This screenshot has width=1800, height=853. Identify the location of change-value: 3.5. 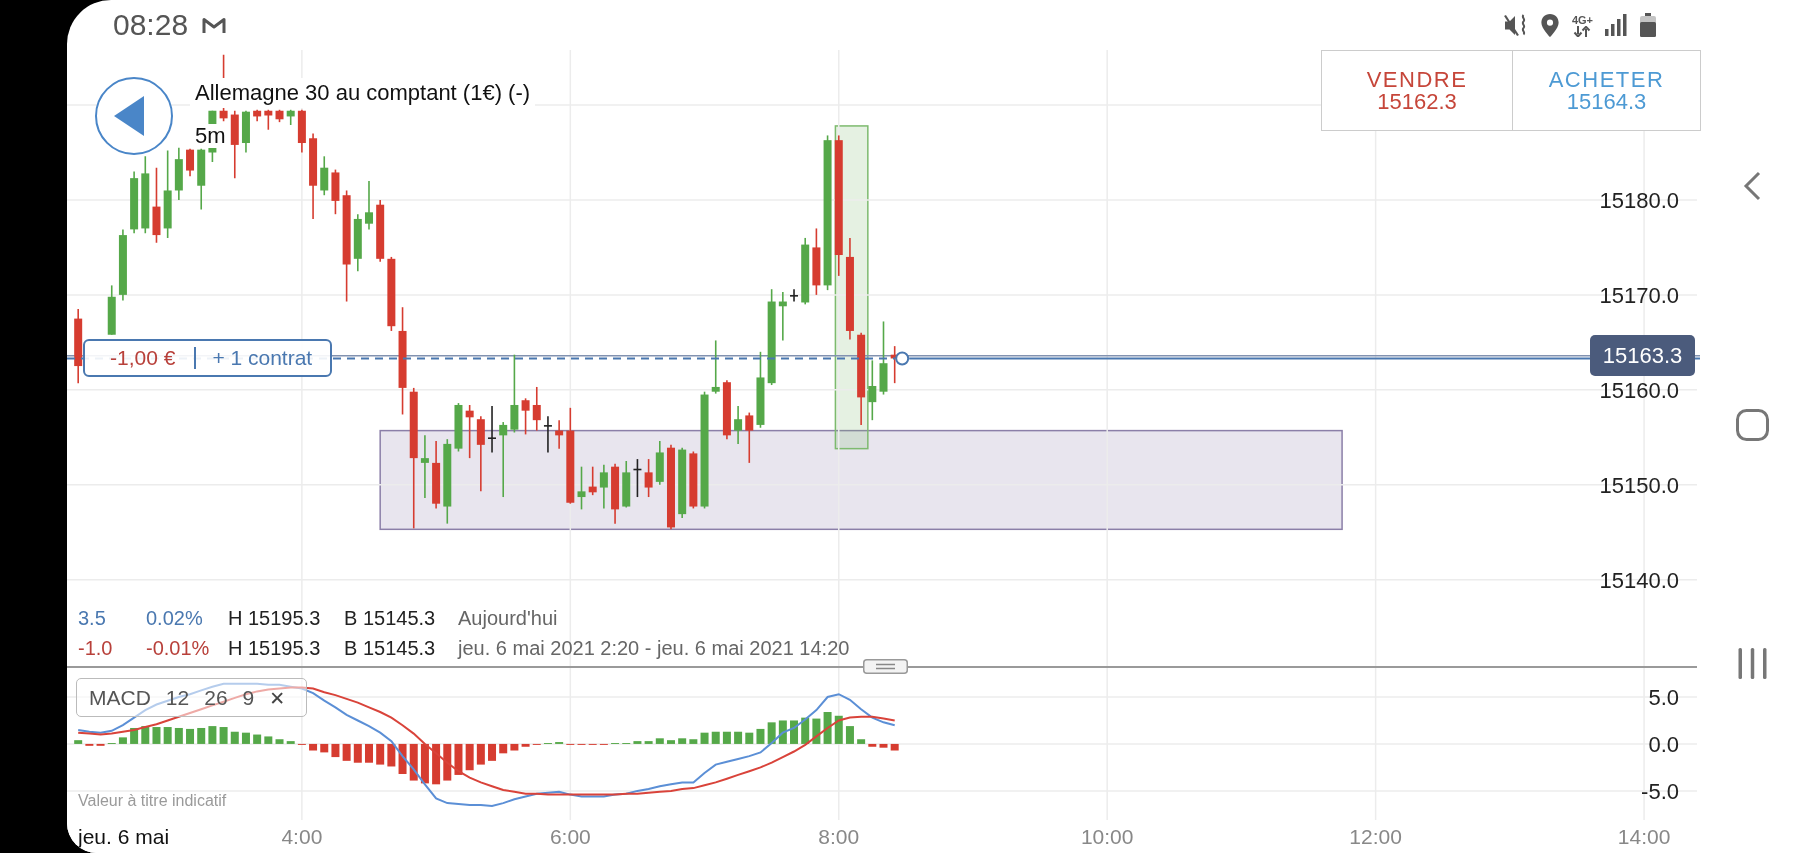
(92, 618).